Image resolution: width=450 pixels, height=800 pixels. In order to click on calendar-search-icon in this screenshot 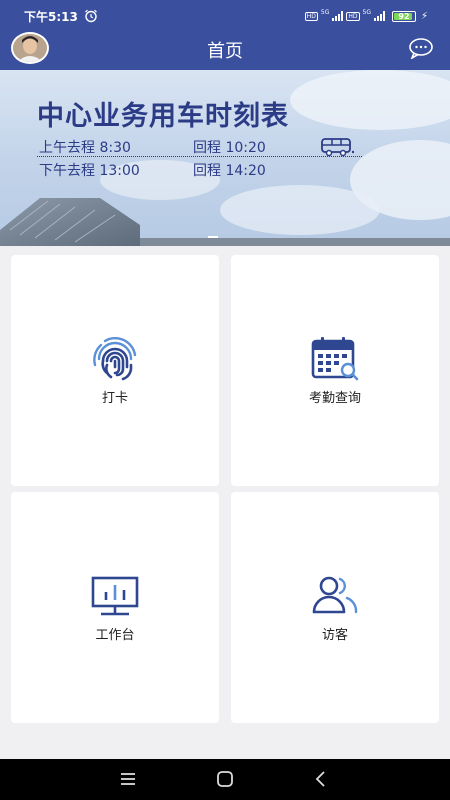, I will do `click(335, 359)`.